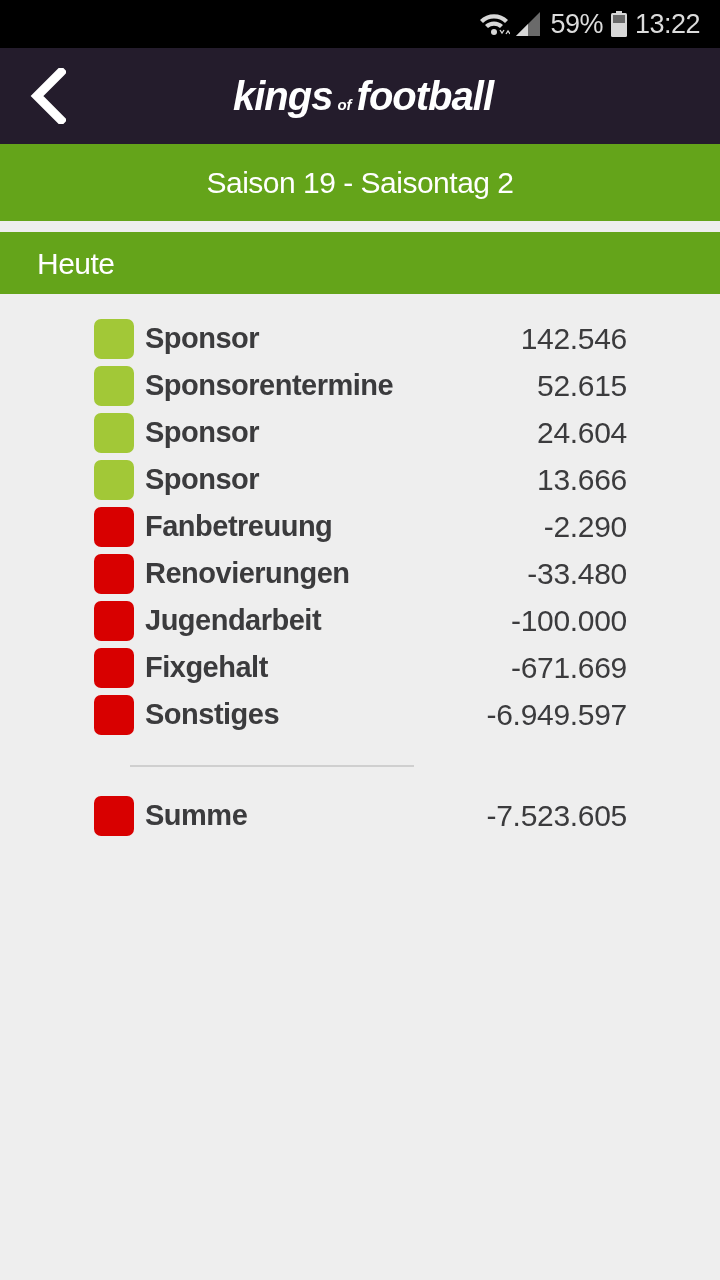 Image resolution: width=720 pixels, height=1280 pixels. I want to click on clock-time: 13:22, so click(667, 24).